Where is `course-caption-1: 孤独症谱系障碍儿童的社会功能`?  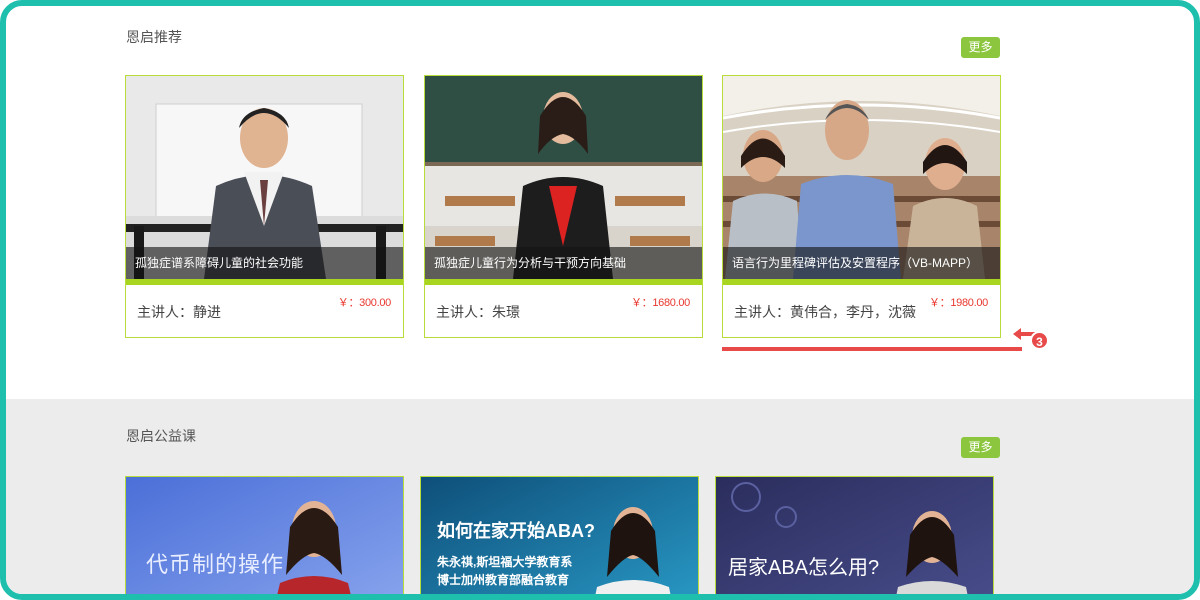
course-caption-1: 孤独症谱系障碍儿童的社会功能 is located at coordinates (264, 263).